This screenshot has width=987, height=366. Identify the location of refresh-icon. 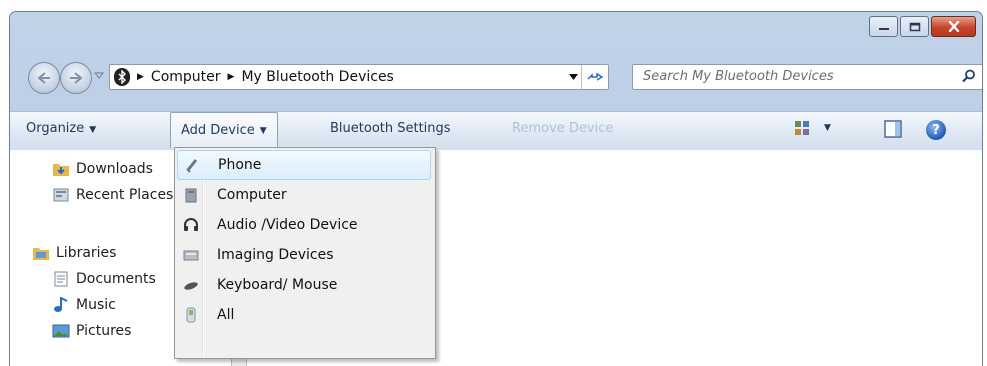
(595, 76).